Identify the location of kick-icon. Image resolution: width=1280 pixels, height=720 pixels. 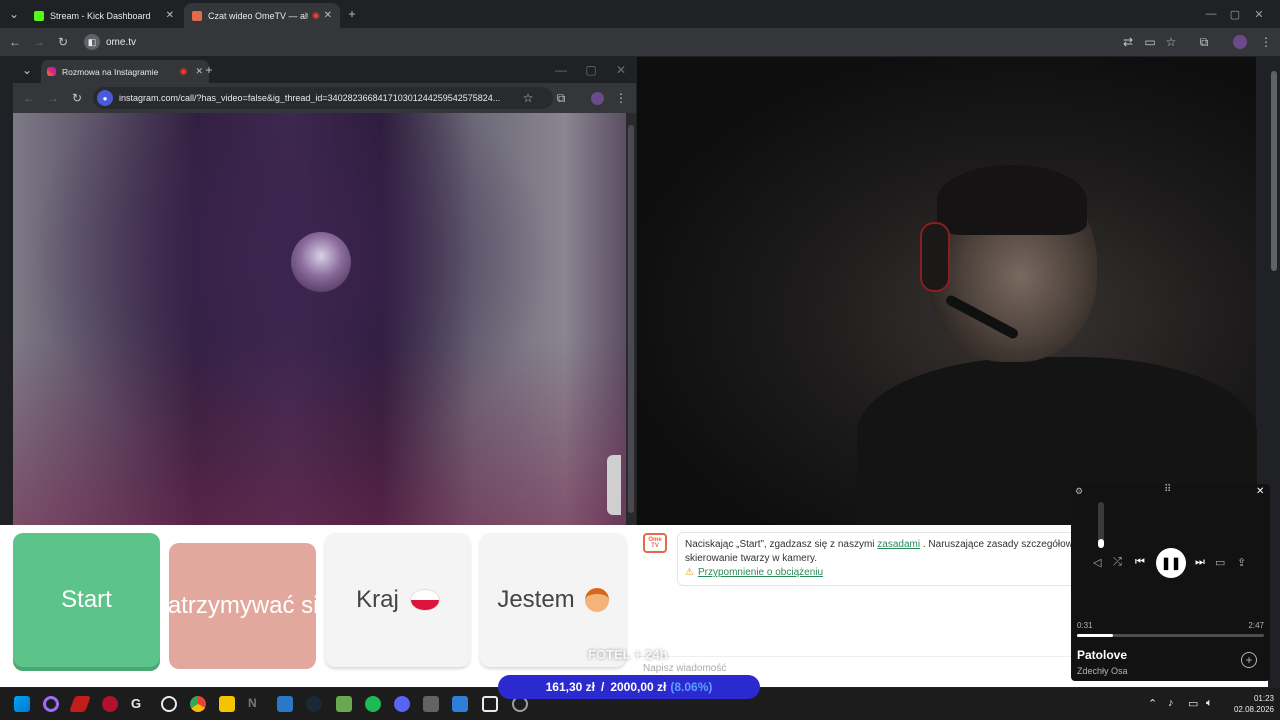
(39, 15).